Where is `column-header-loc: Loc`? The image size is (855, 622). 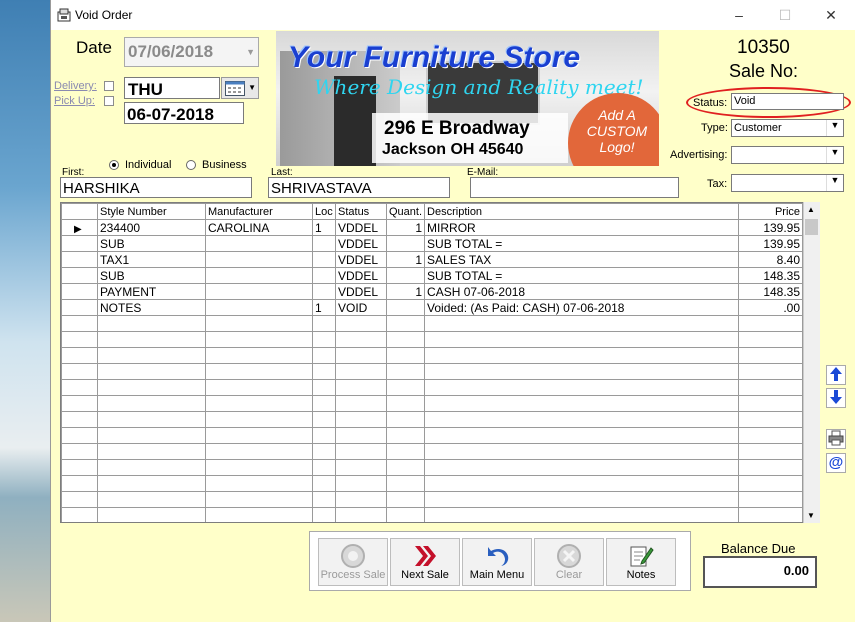
column-header-loc: Loc is located at coordinates (324, 211).